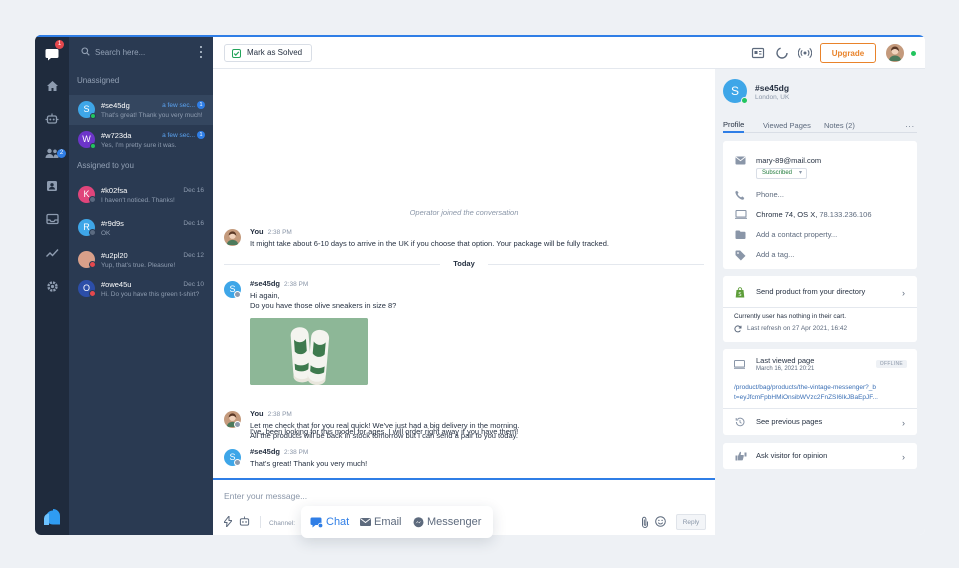 Image resolution: width=959 pixels, height=568 pixels. I want to click on conversation-preview: That's great! Thank you very much!, so click(152, 115).